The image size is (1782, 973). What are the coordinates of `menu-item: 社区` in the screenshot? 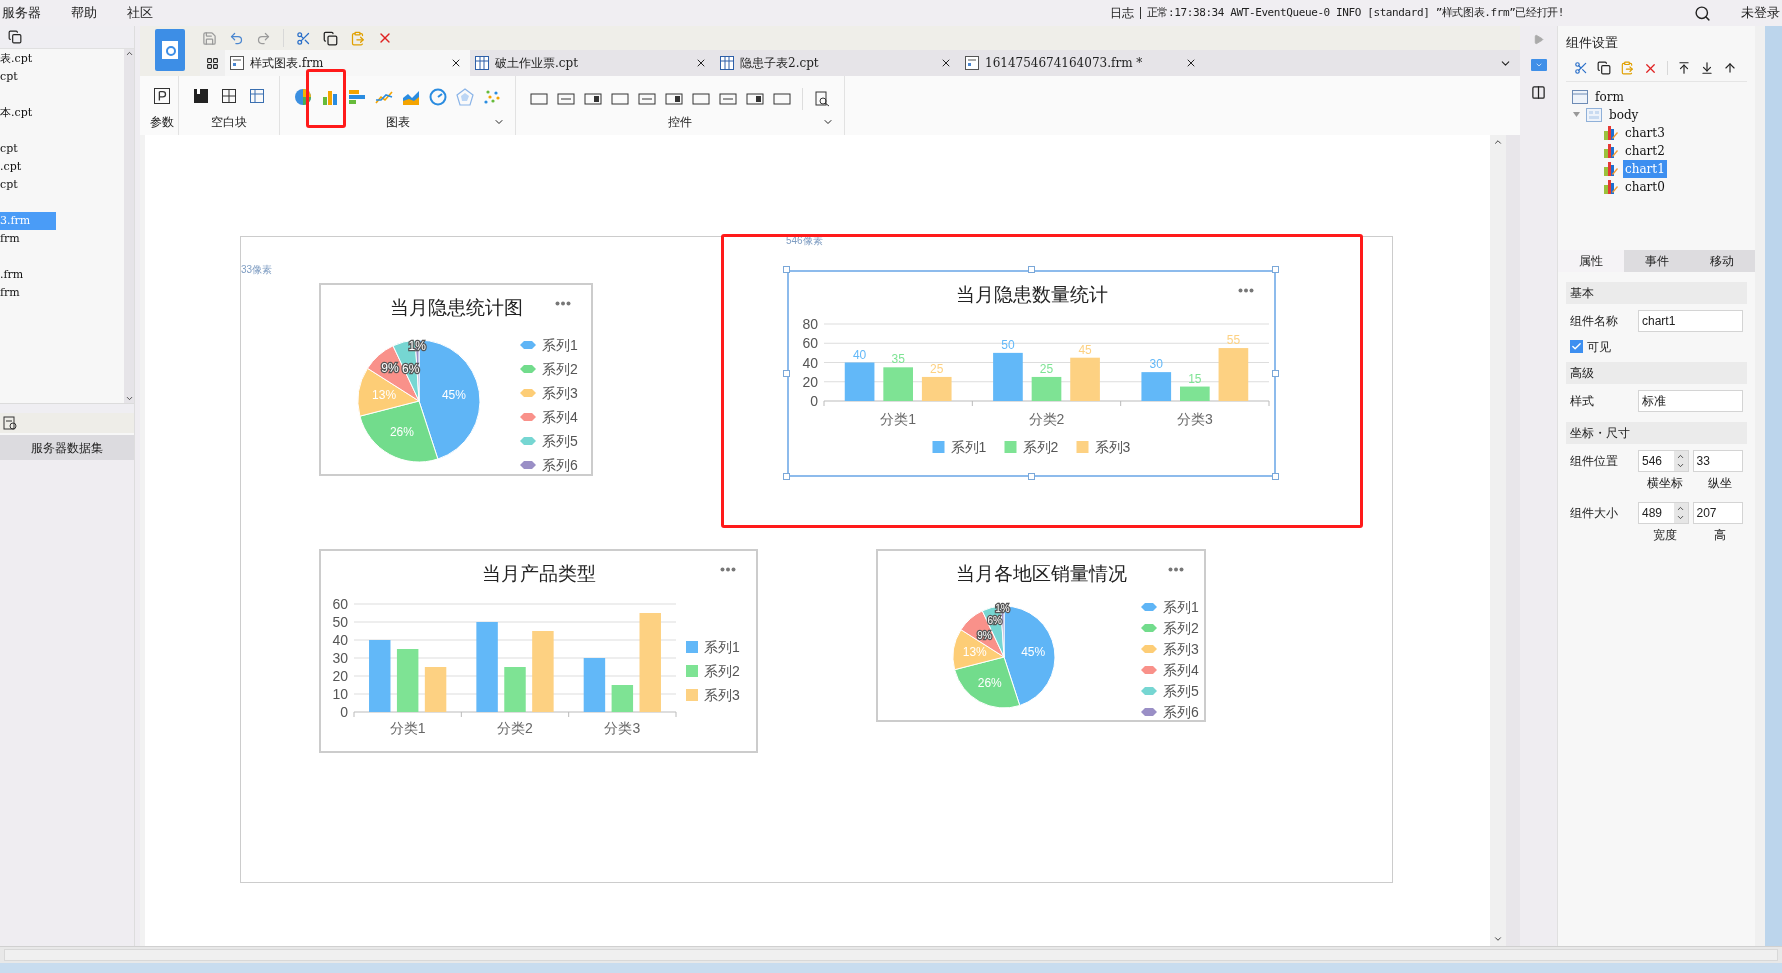 It's located at (140, 13).